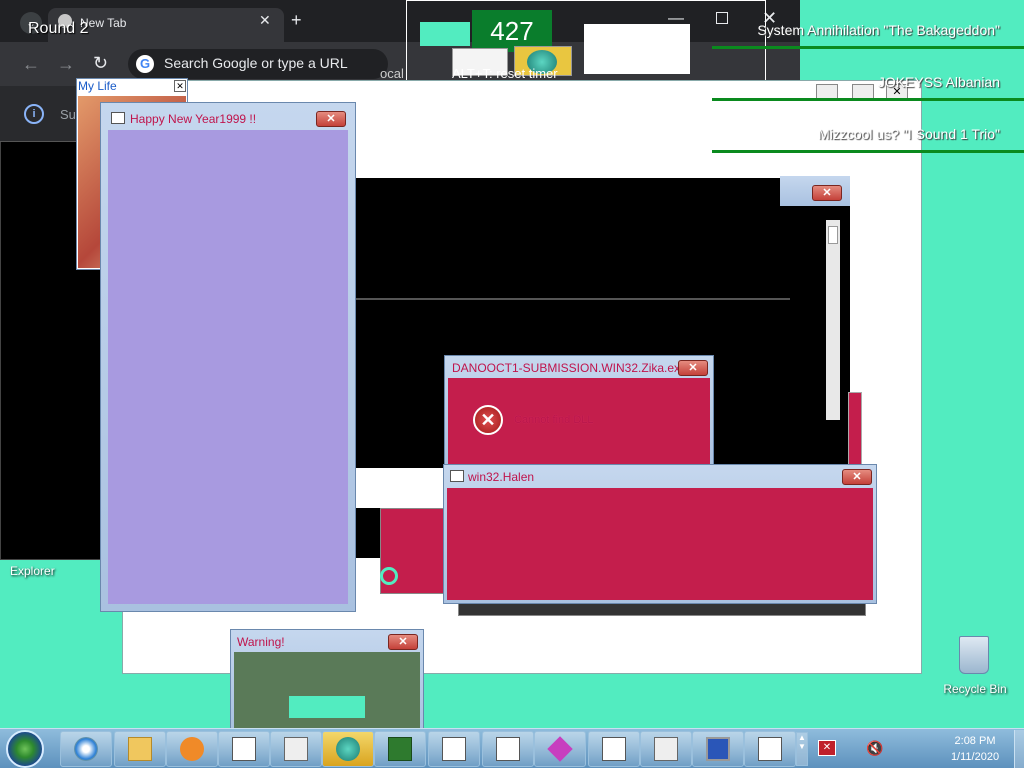 The image size is (1024, 768). Describe the element at coordinates (25, 749) in the screenshot. I see `start-button` at that location.